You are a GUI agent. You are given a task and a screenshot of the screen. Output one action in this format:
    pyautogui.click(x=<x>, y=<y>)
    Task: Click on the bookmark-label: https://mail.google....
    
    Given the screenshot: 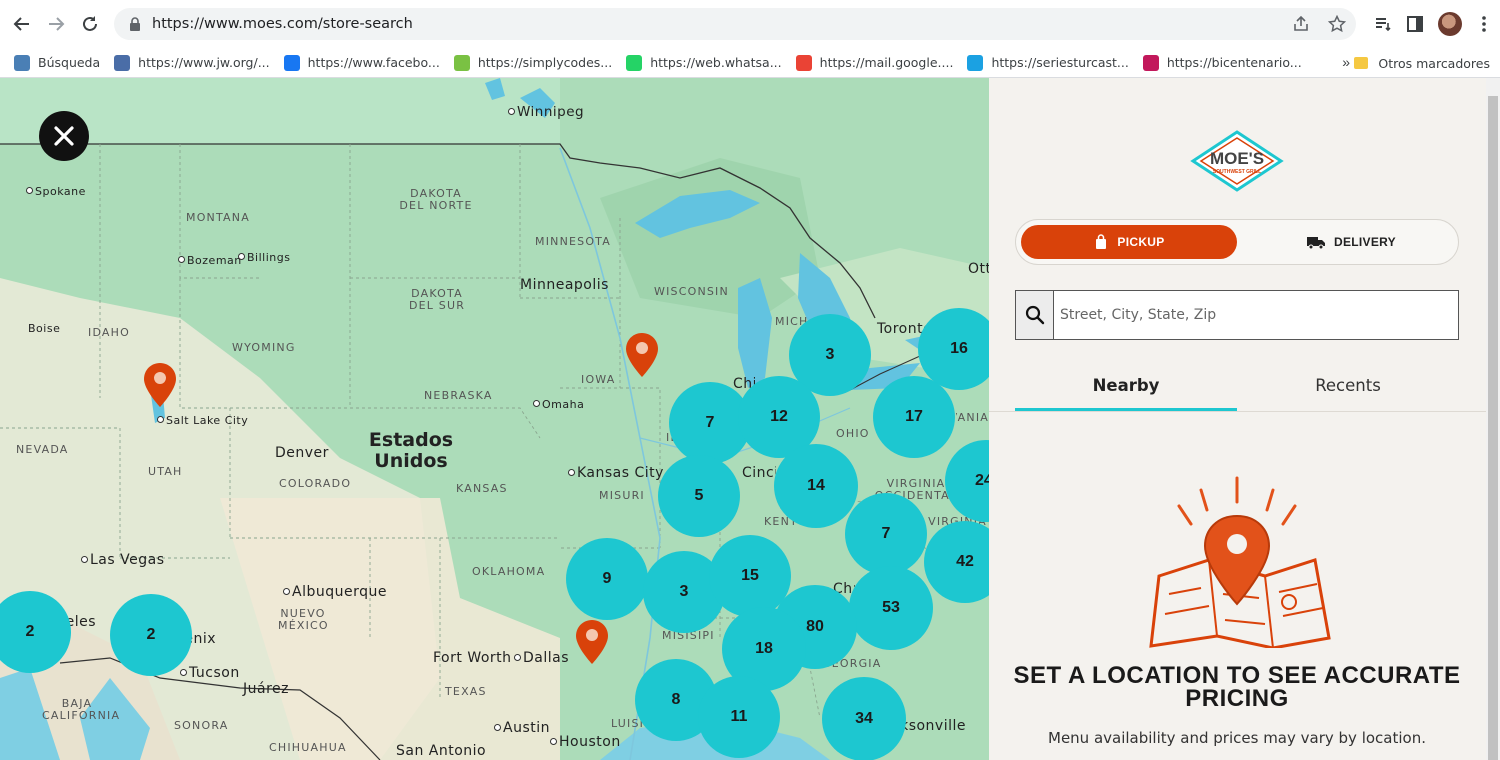 What is the action you would take?
    pyautogui.click(x=886, y=62)
    